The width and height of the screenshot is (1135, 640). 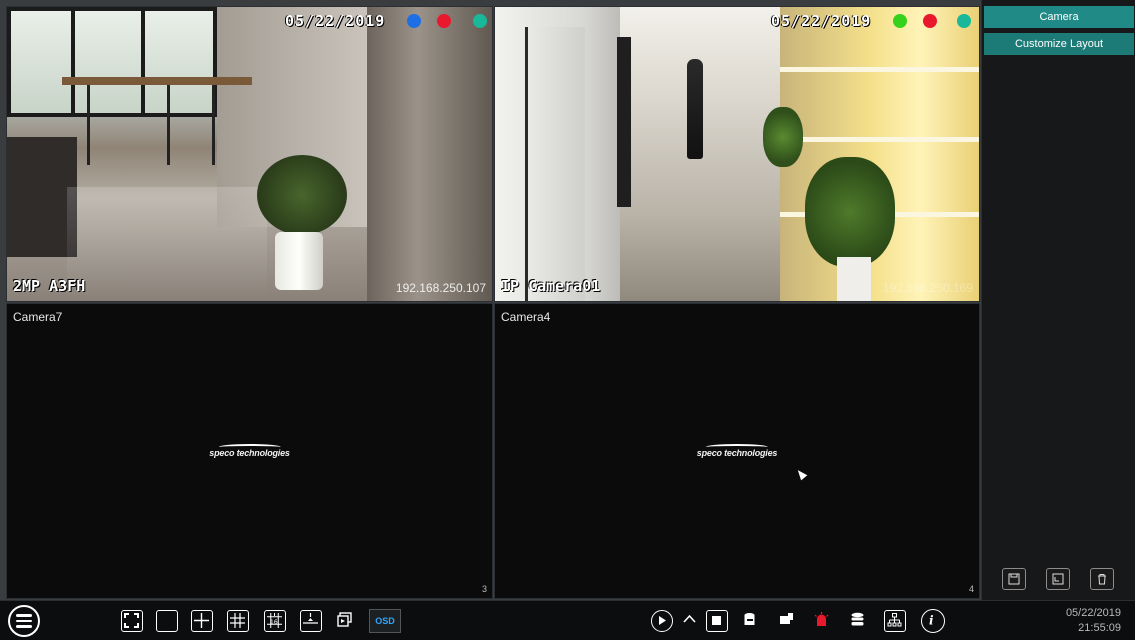 I want to click on manual-alarm-icon, so click(x=788, y=621).